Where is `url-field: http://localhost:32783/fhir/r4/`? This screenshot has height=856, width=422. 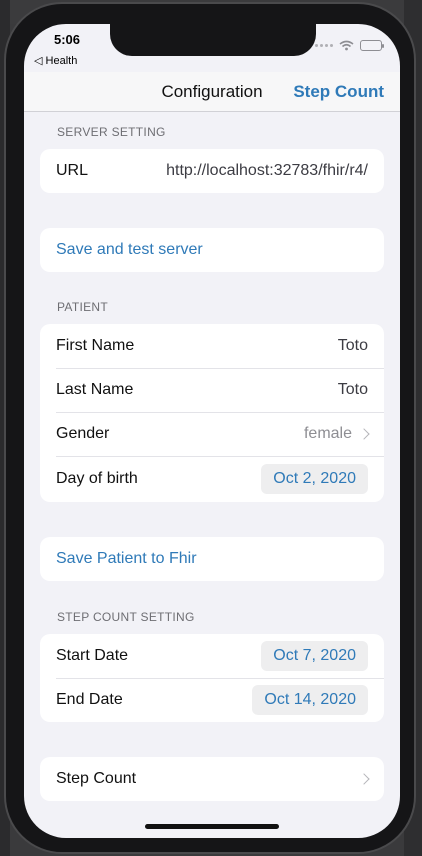
url-field: http://localhost:32783/fhir/r4/ is located at coordinates (267, 171).